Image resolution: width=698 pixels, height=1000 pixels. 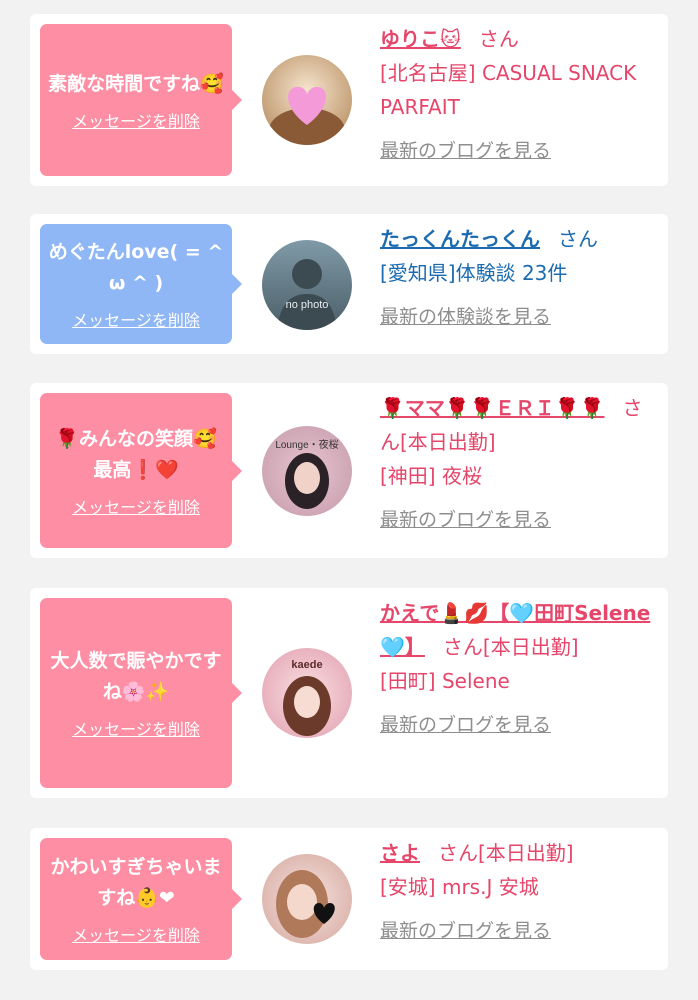 What do you see at coordinates (136, 83) in the screenshot?
I see `message-text: 素敵な時間ですね🥰` at bounding box center [136, 83].